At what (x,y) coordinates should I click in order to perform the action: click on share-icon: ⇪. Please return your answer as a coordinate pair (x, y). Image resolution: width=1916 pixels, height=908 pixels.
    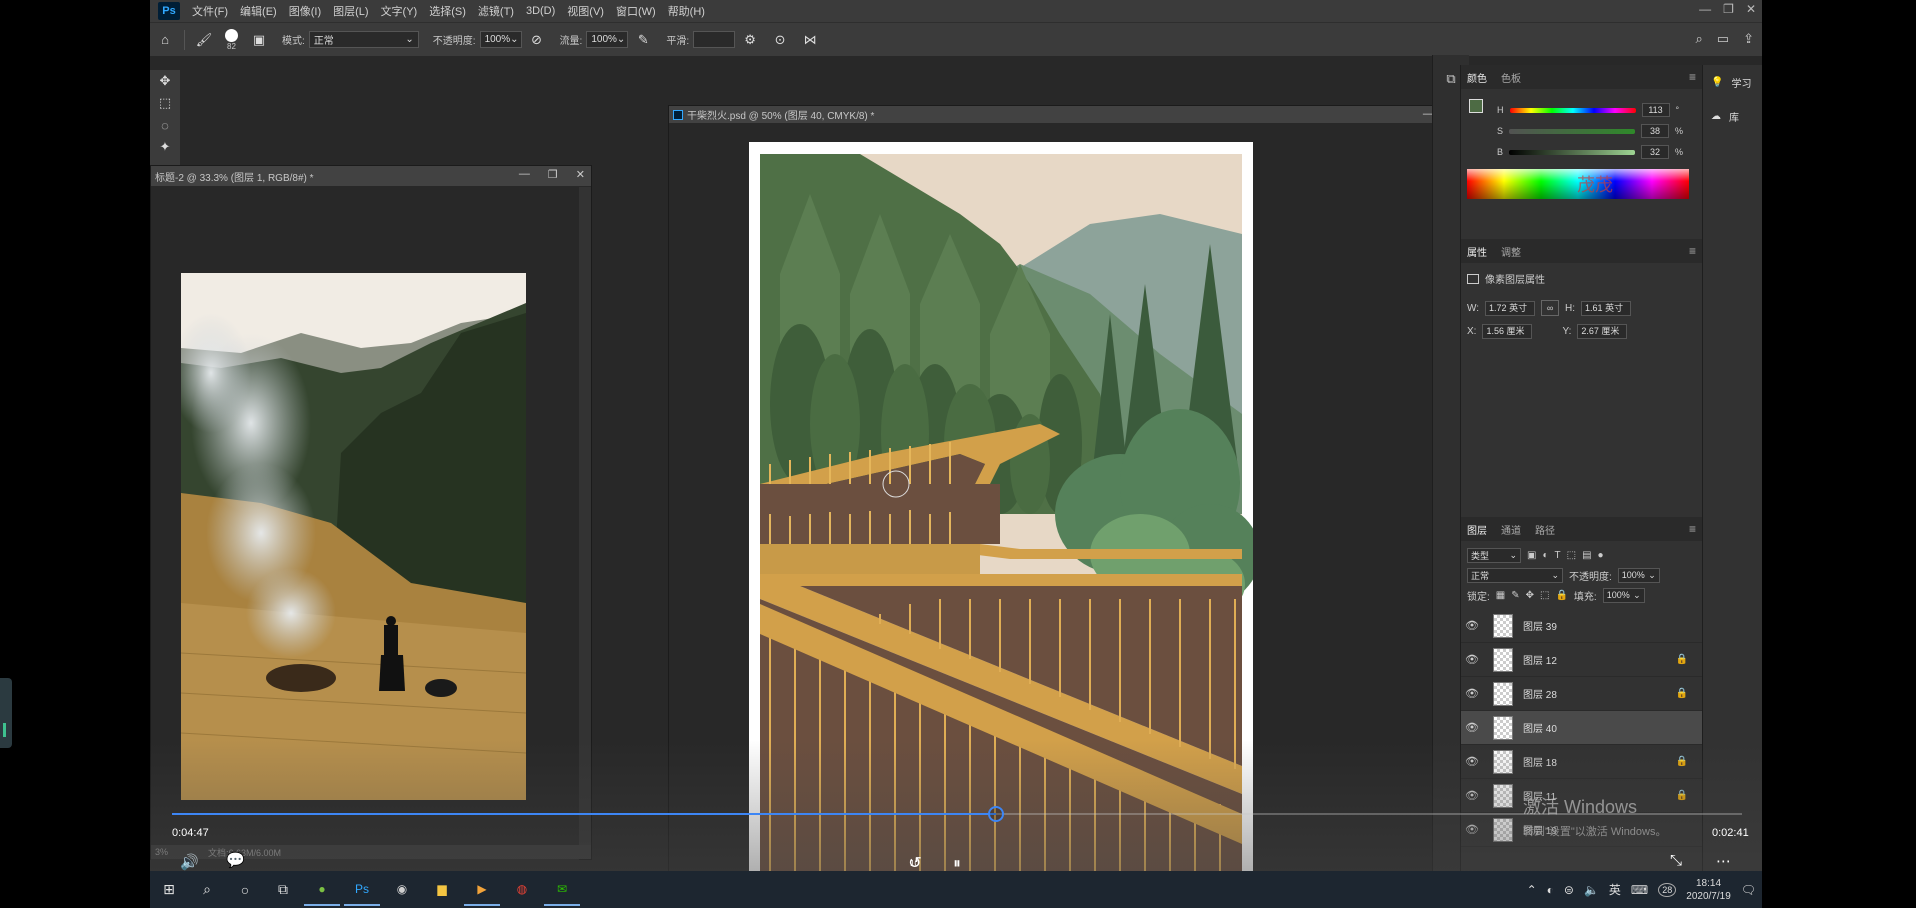
    Looking at the image, I should click on (1748, 39).